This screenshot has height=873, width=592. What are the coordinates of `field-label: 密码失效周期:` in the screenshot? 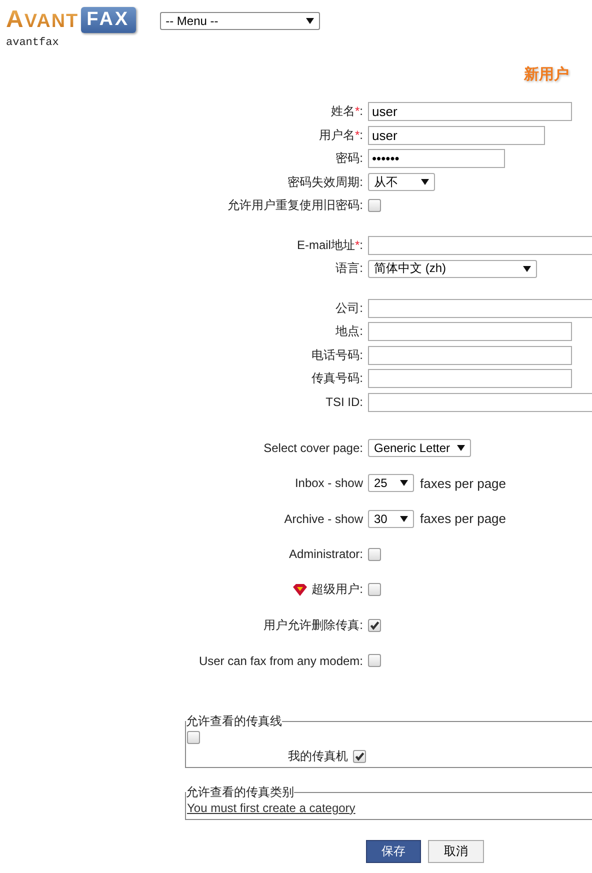 It's located at (325, 182).